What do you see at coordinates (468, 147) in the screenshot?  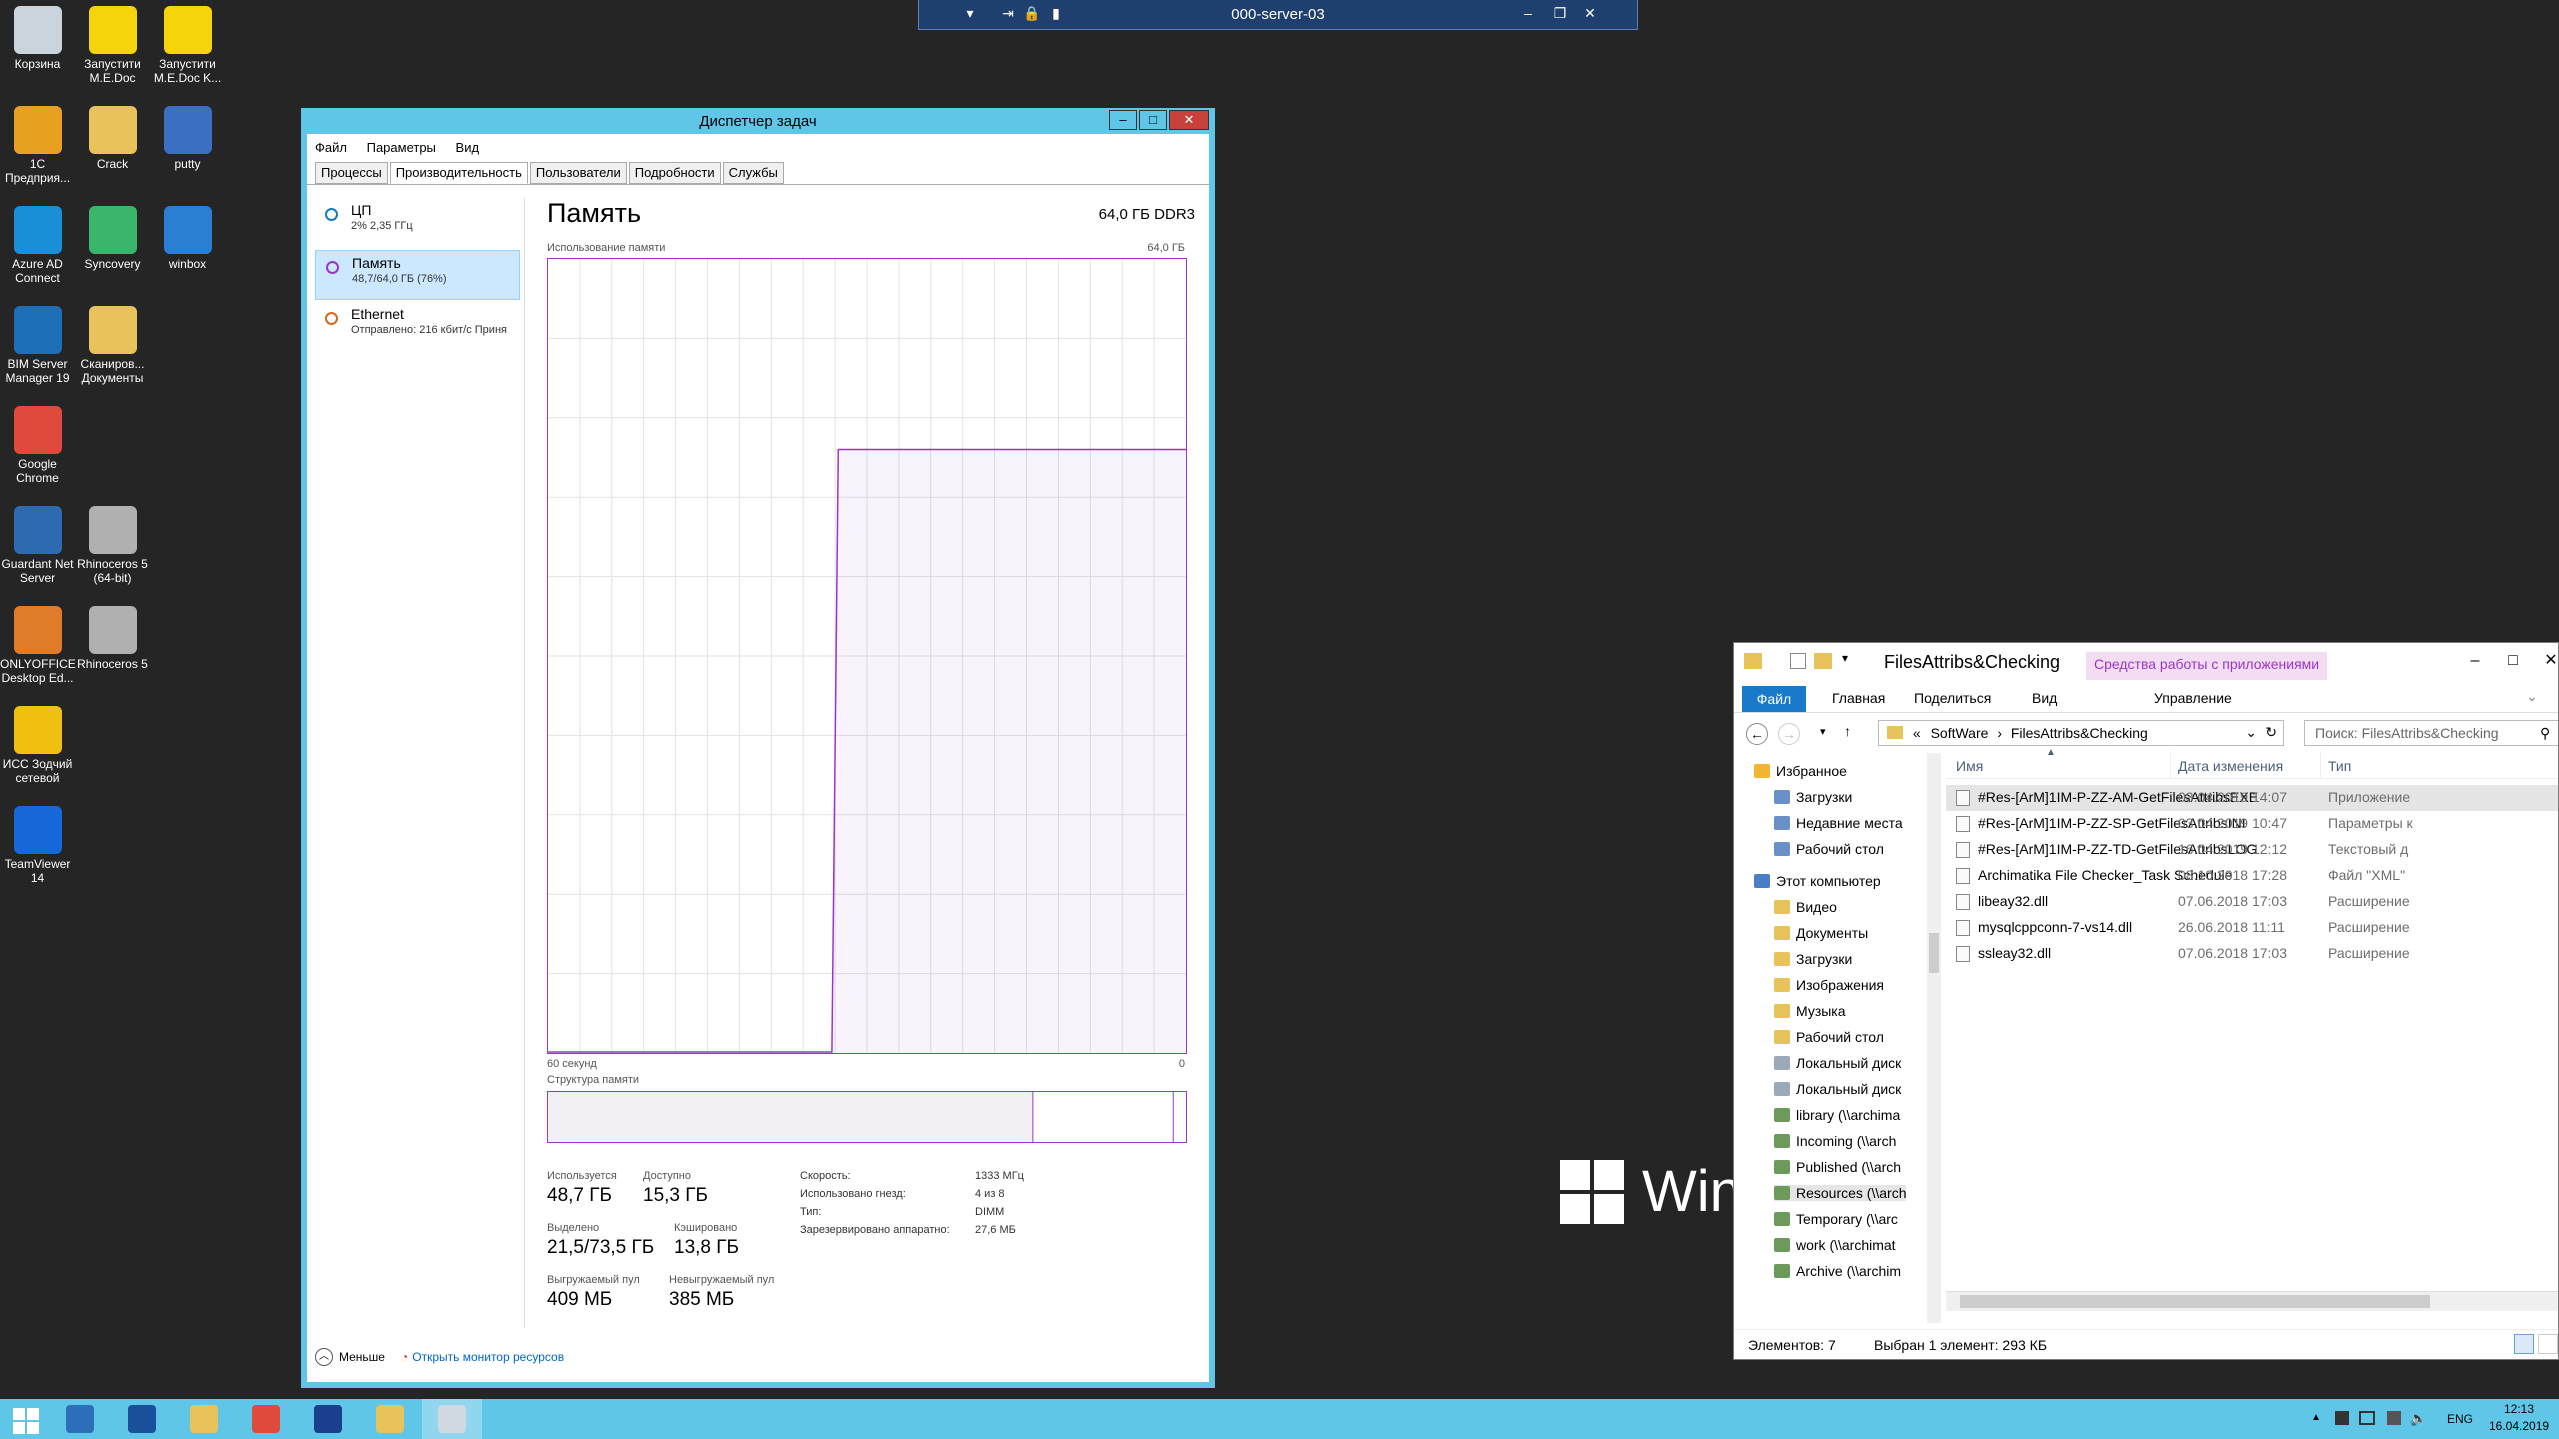 I see `menu-view: Вид` at bounding box center [468, 147].